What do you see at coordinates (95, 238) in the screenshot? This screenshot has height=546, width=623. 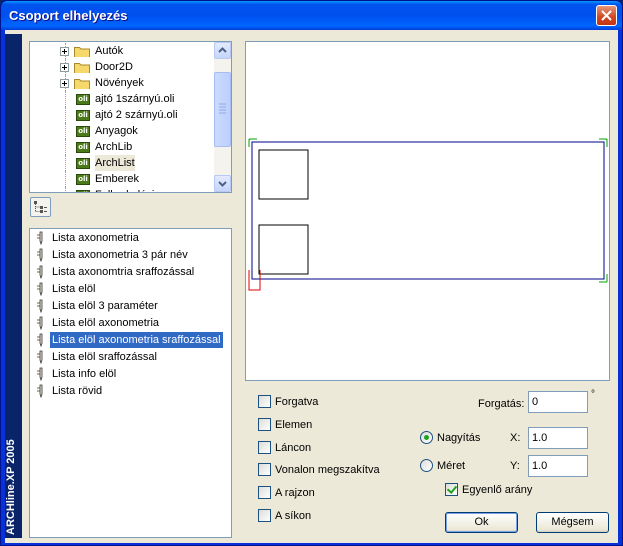 I see `list-item-label: Lista axonometria` at bounding box center [95, 238].